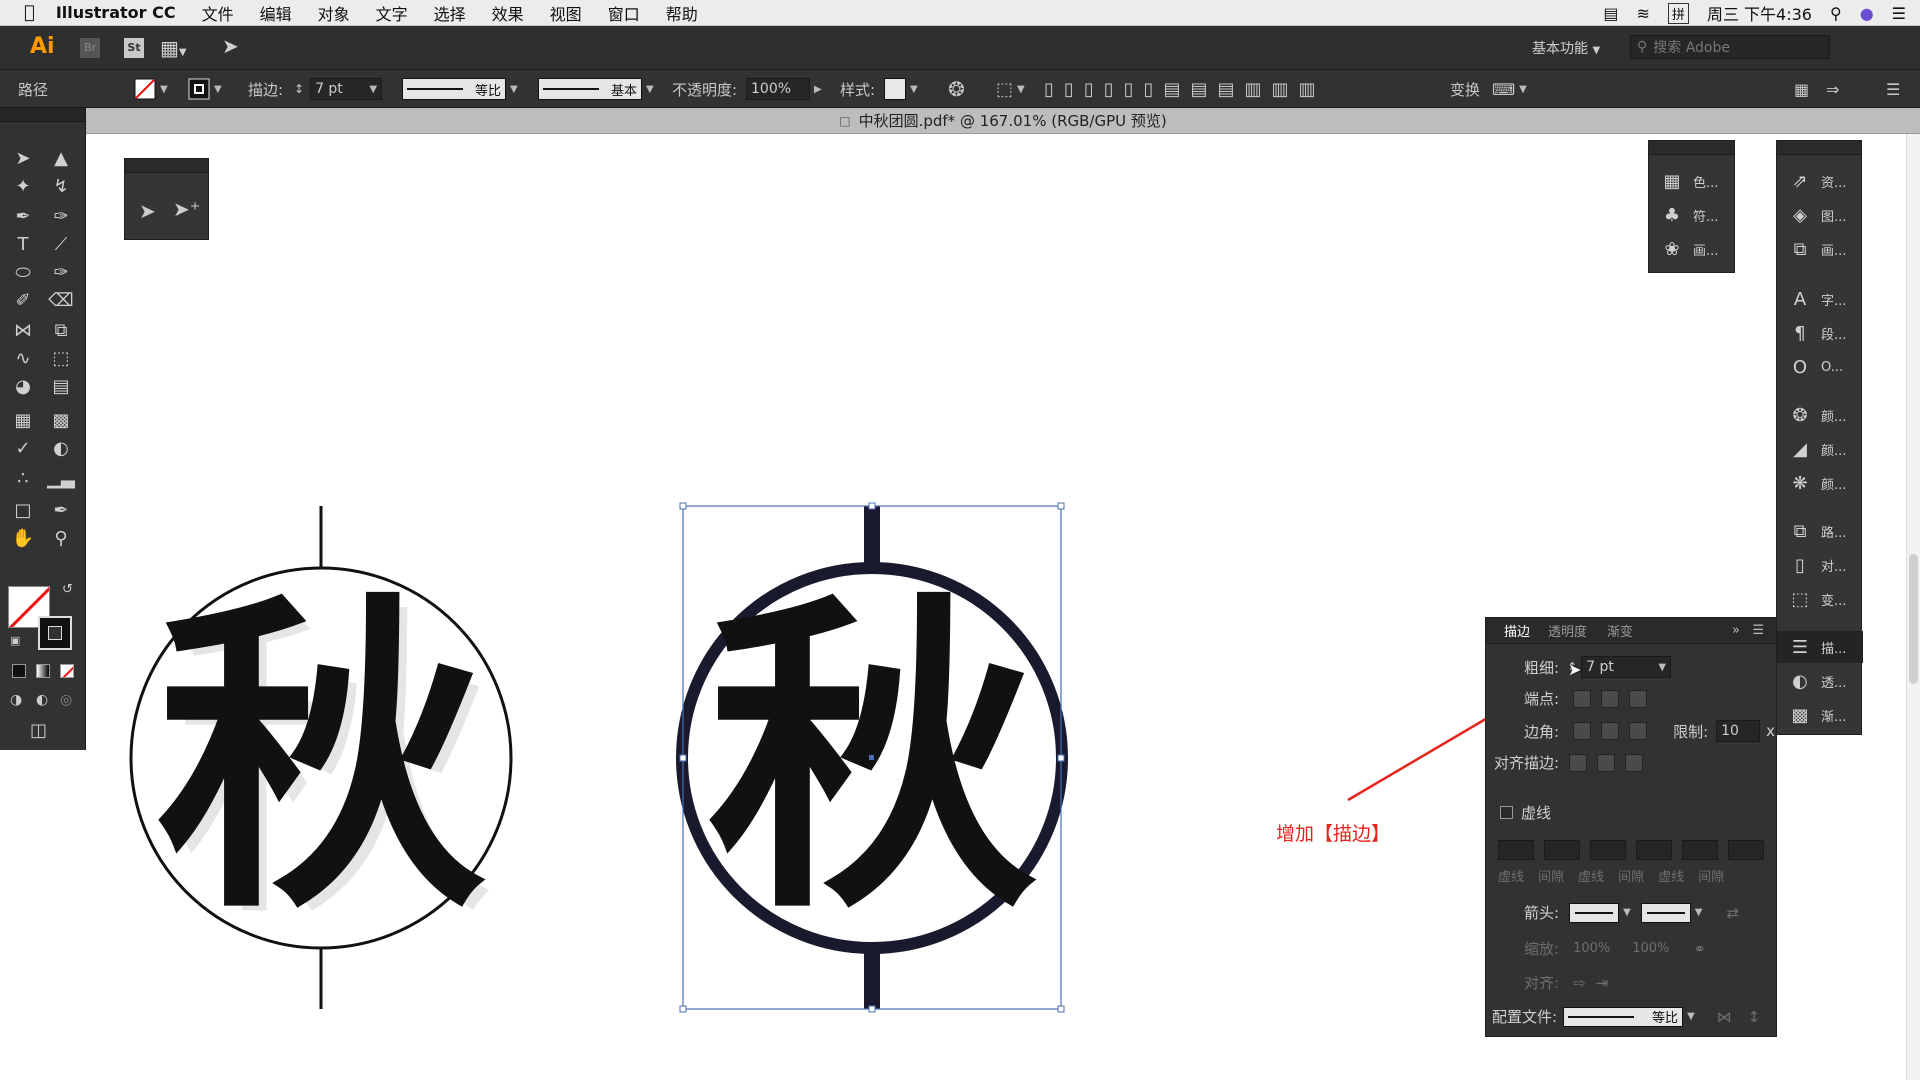 The height and width of the screenshot is (1080, 1920). What do you see at coordinates (1010, 89) in the screenshot?
I see `align-to-selection-icon: ⬚ ▼` at bounding box center [1010, 89].